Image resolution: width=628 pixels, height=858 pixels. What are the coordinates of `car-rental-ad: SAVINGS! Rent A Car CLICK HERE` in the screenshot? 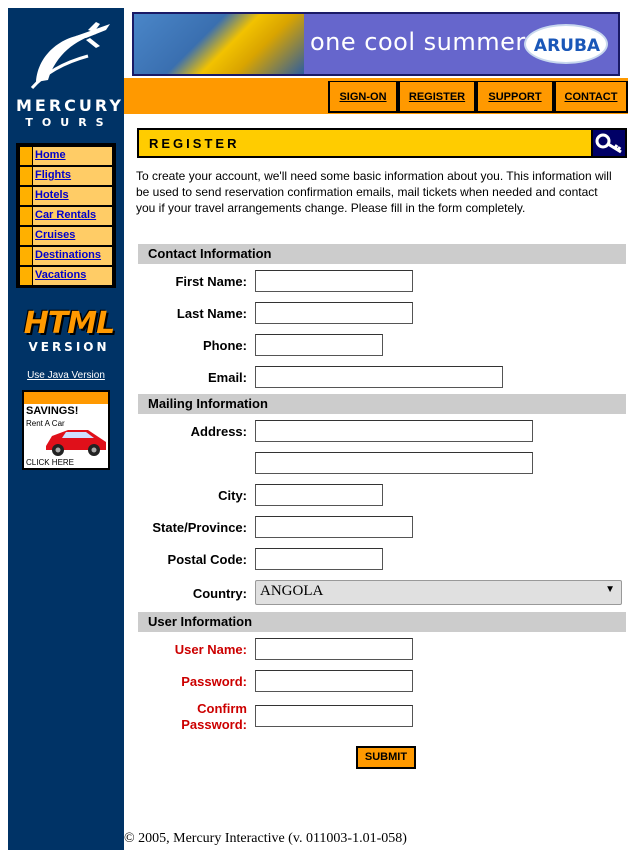 It's located at (66, 430).